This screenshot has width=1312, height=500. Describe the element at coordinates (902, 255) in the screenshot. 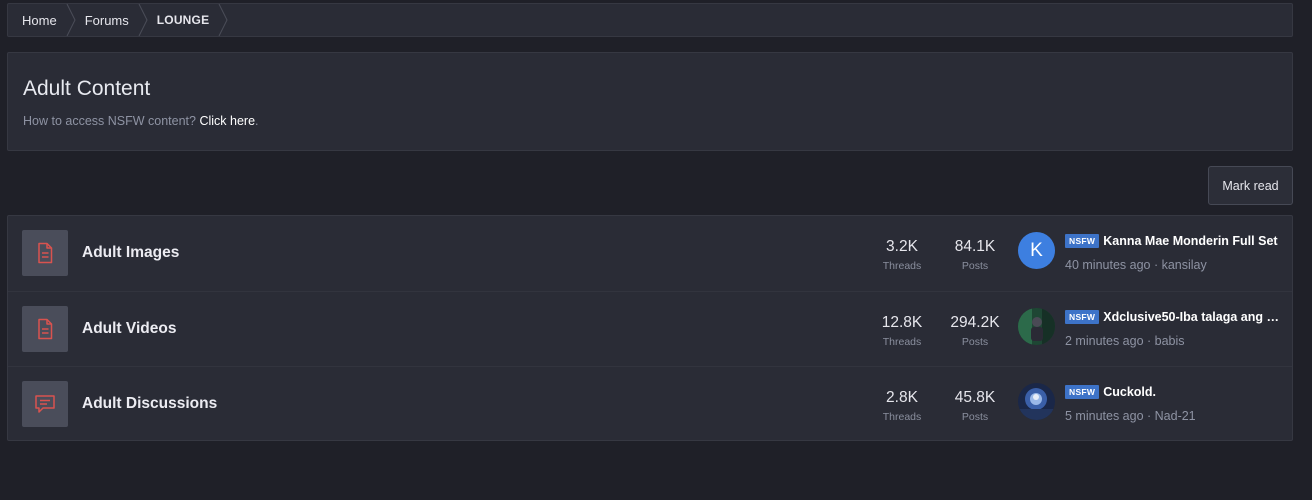

I see `threads-stat: 3.2K Threads` at that location.